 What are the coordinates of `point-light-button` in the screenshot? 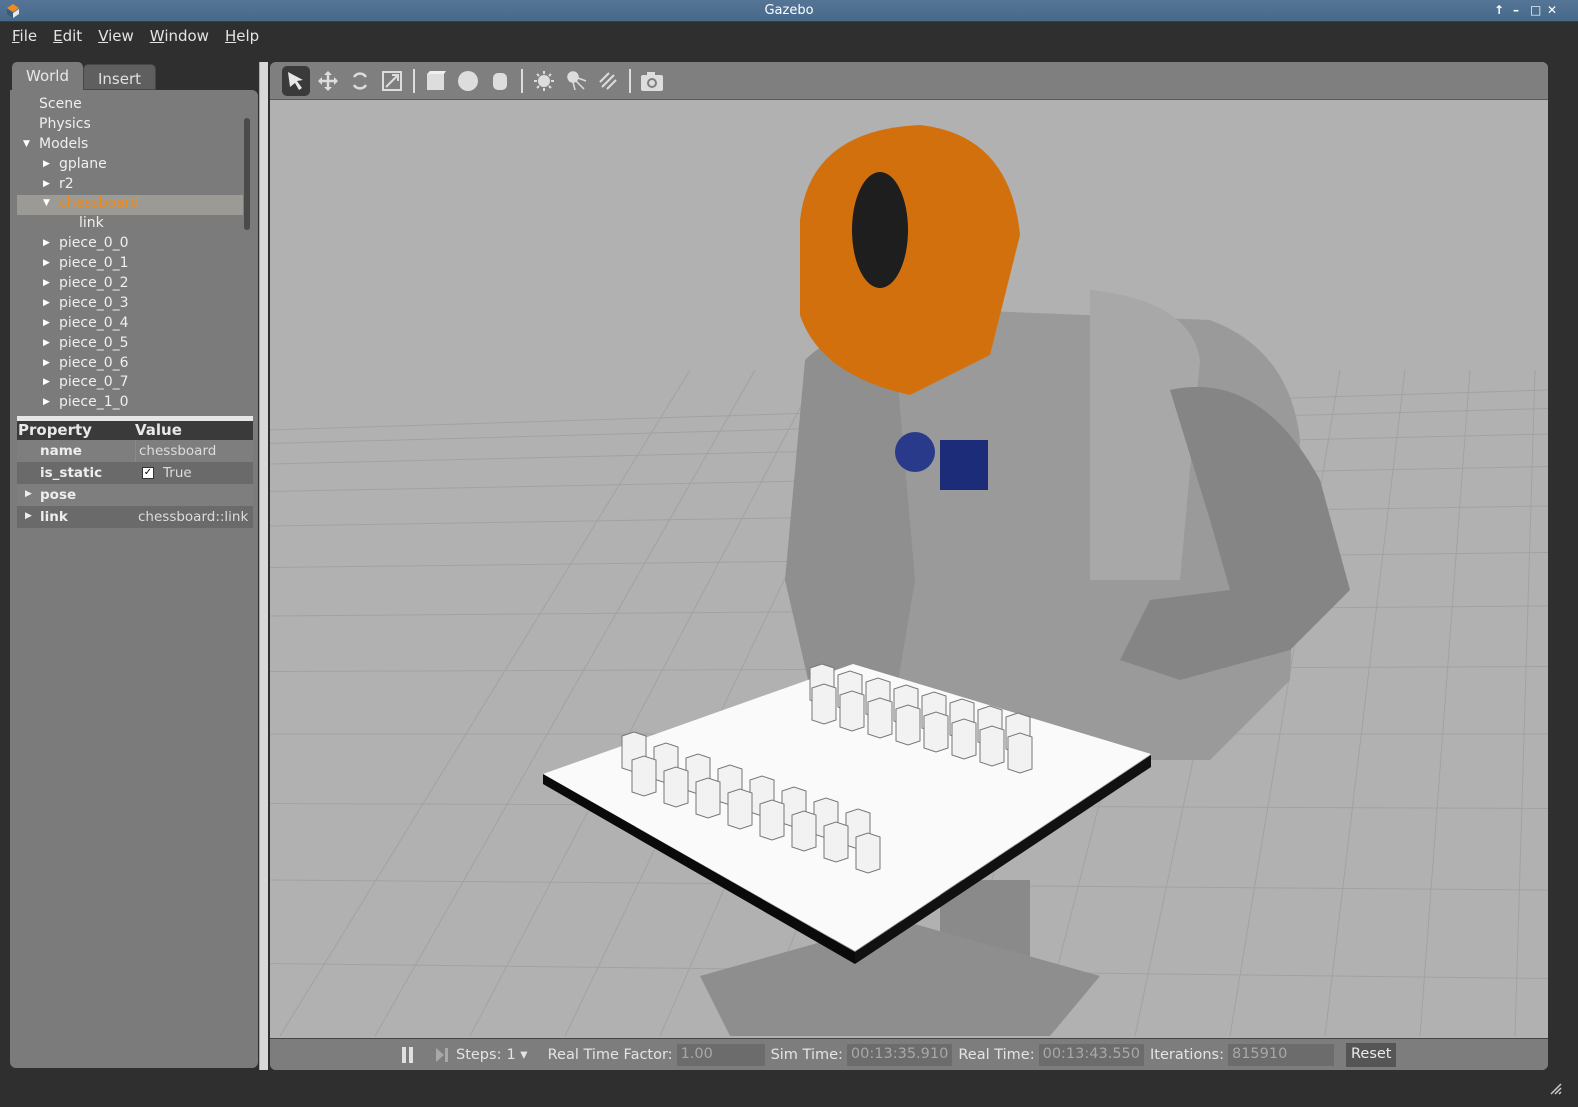 It's located at (544, 81).